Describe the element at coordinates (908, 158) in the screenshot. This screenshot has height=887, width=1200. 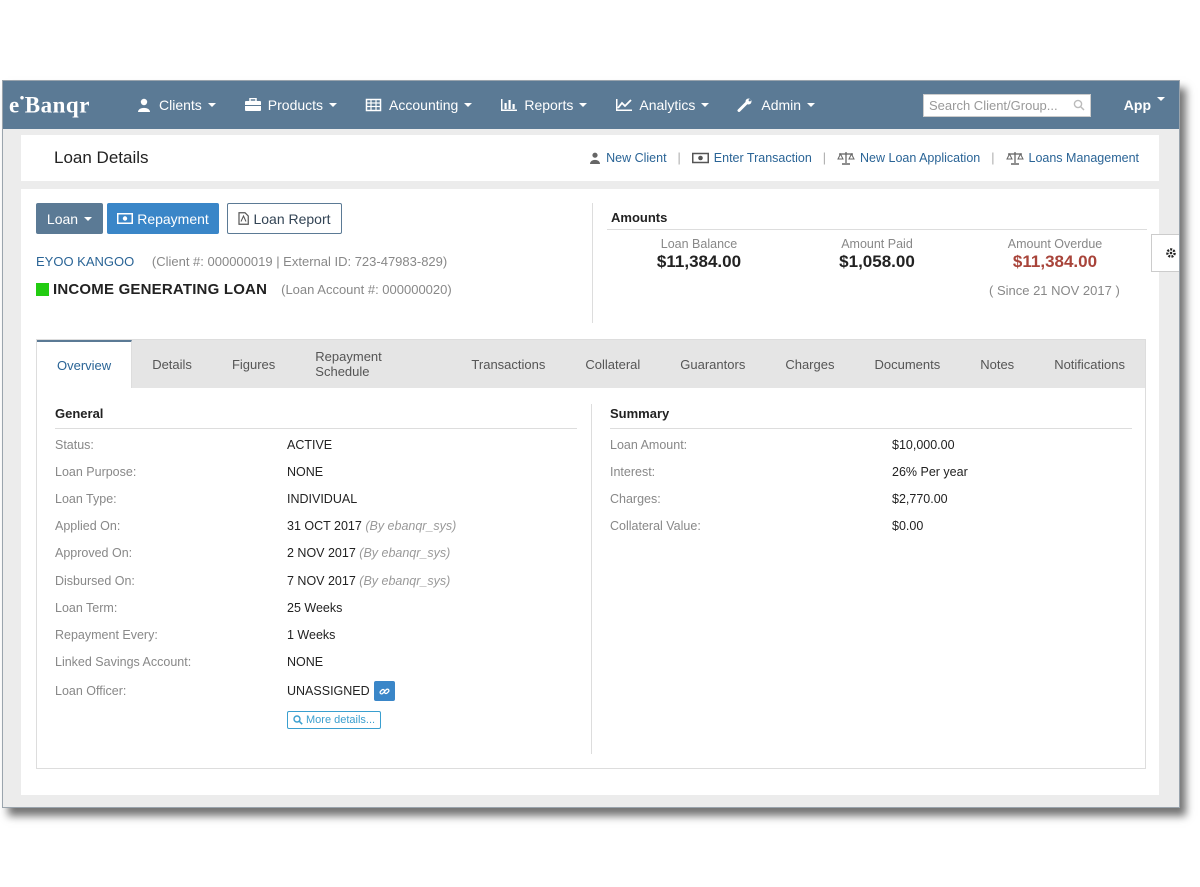
I see `new-loan-application-link: New Loan Application` at that location.